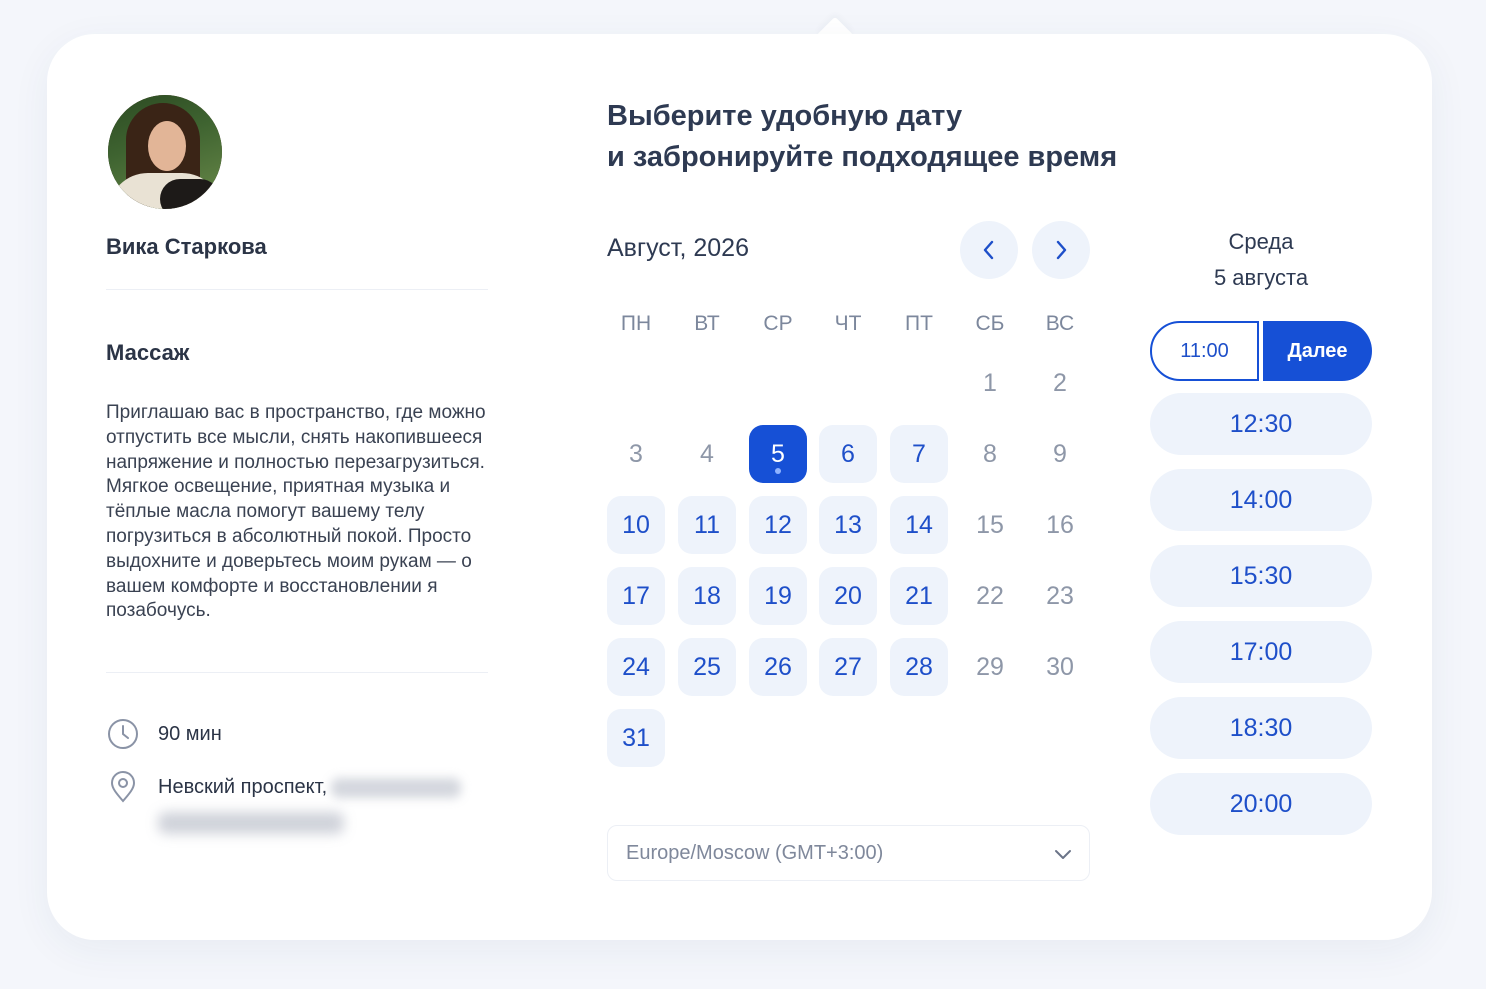 The height and width of the screenshot is (989, 1486). Describe the element at coordinates (1060, 524) in the screenshot. I see `calendar-day: 16` at that location.